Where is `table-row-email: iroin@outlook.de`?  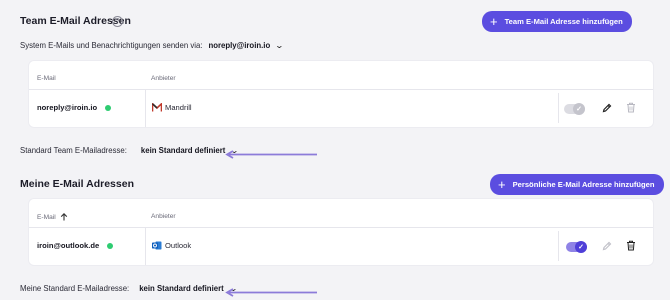
table-row-email: iroin@outlook.de is located at coordinates (75, 245).